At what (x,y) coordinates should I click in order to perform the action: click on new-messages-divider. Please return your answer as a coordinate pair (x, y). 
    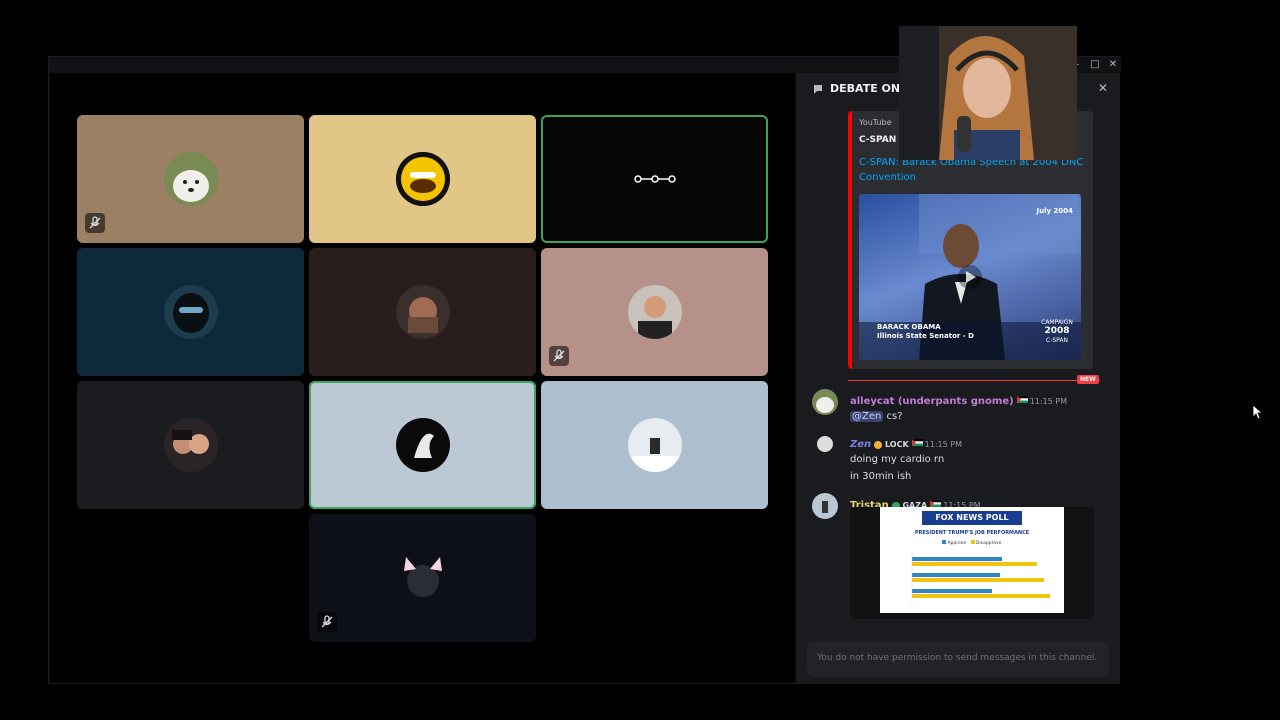
    Looking at the image, I should click on (974, 380).